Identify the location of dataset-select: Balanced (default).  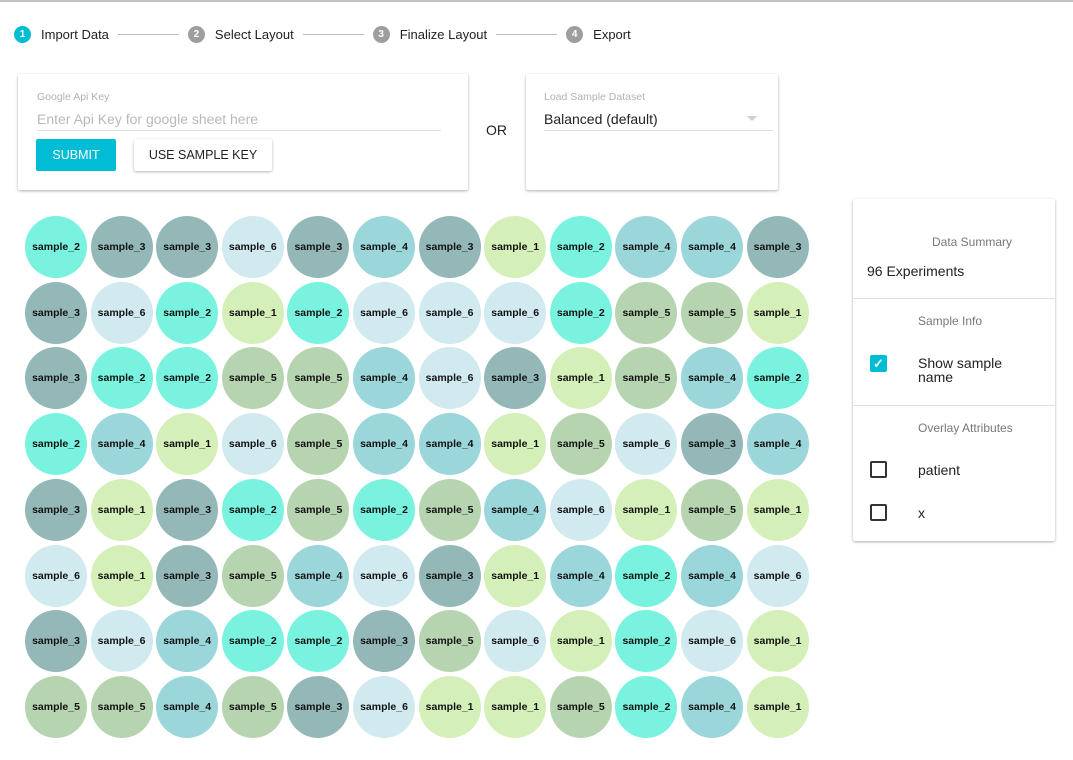
(658, 119).